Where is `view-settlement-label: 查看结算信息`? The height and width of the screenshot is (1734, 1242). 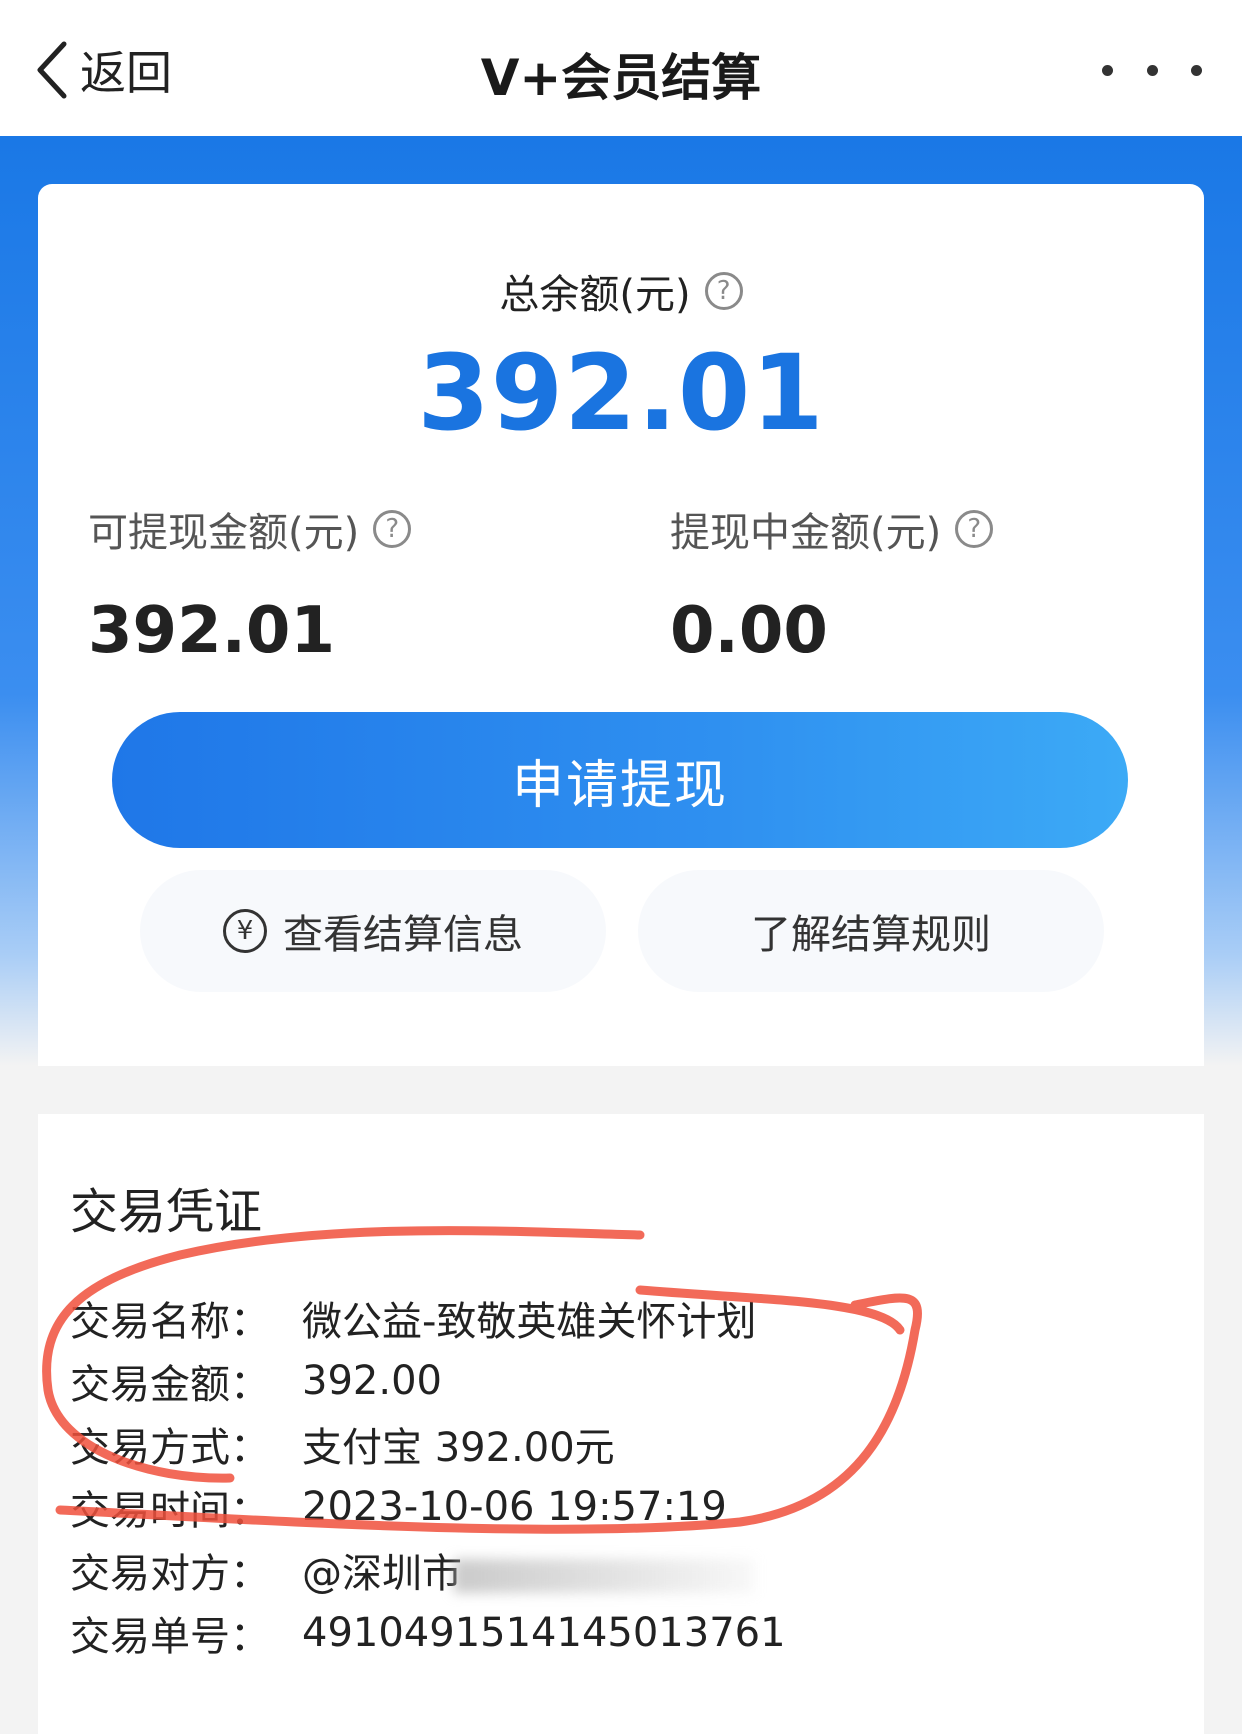
view-settlement-label: 查看结算信息 is located at coordinates (403, 935).